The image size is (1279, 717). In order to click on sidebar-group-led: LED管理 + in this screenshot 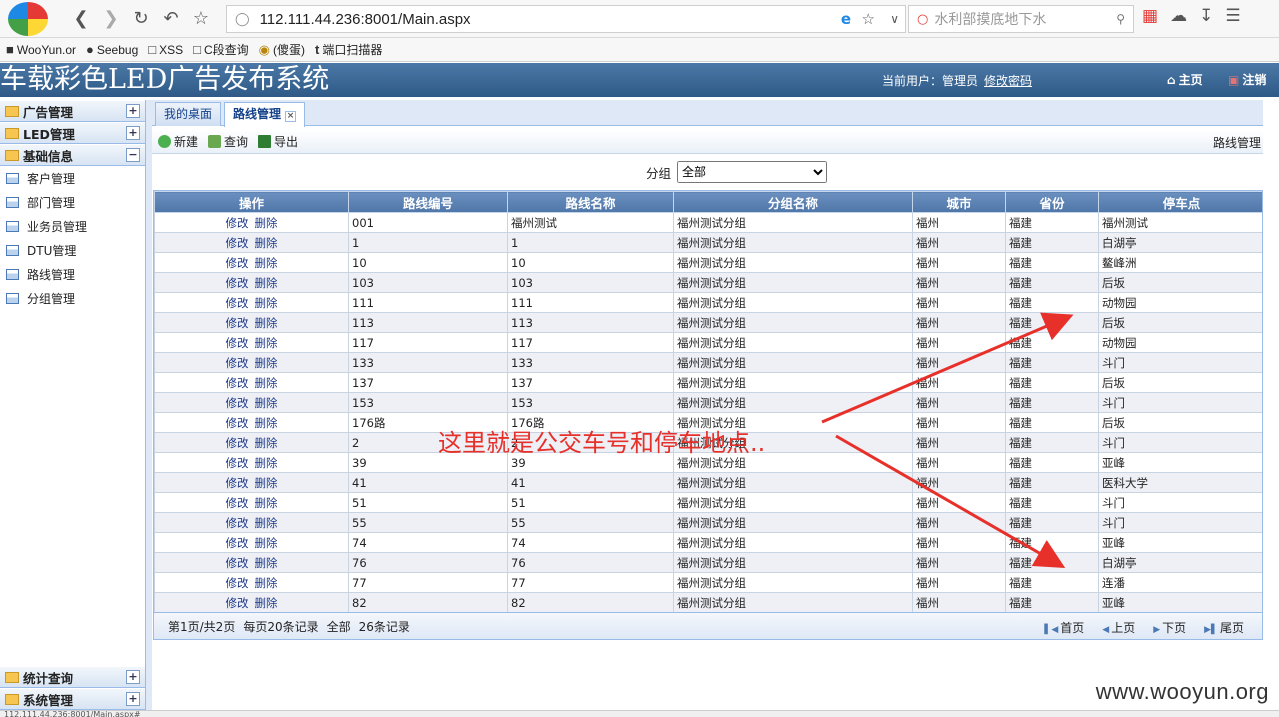, I will do `click(72, 133)`.